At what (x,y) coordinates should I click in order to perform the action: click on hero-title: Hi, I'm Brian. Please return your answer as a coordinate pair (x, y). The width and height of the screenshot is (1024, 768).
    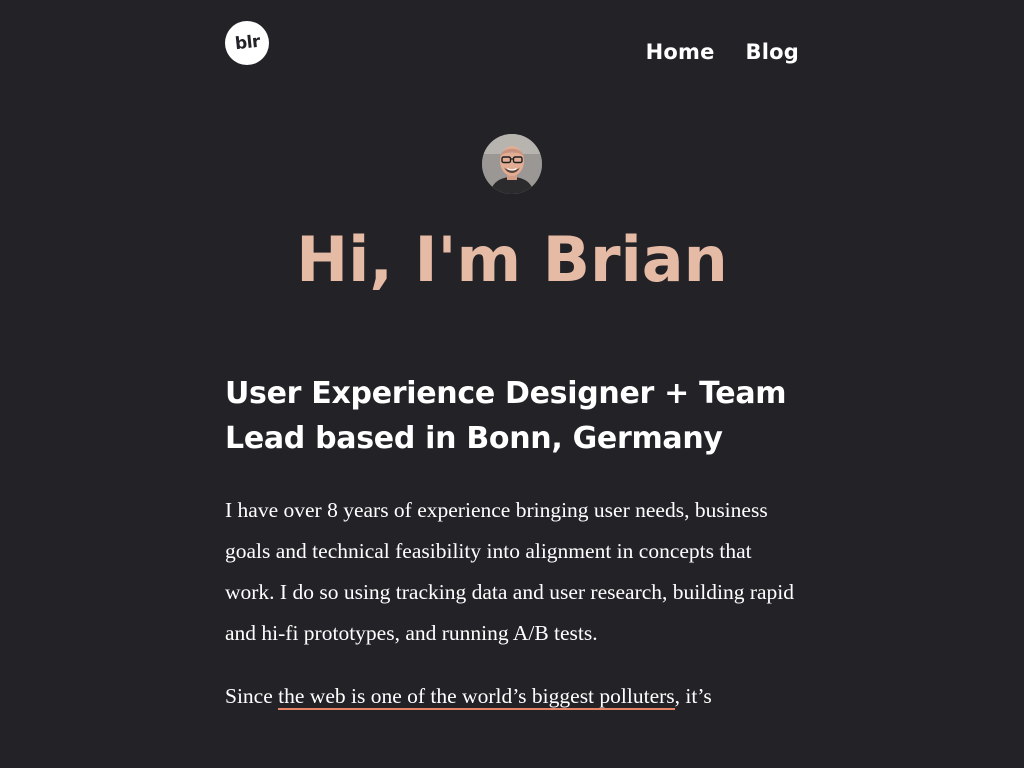
    Looking at the image, I should click on (512, 259).